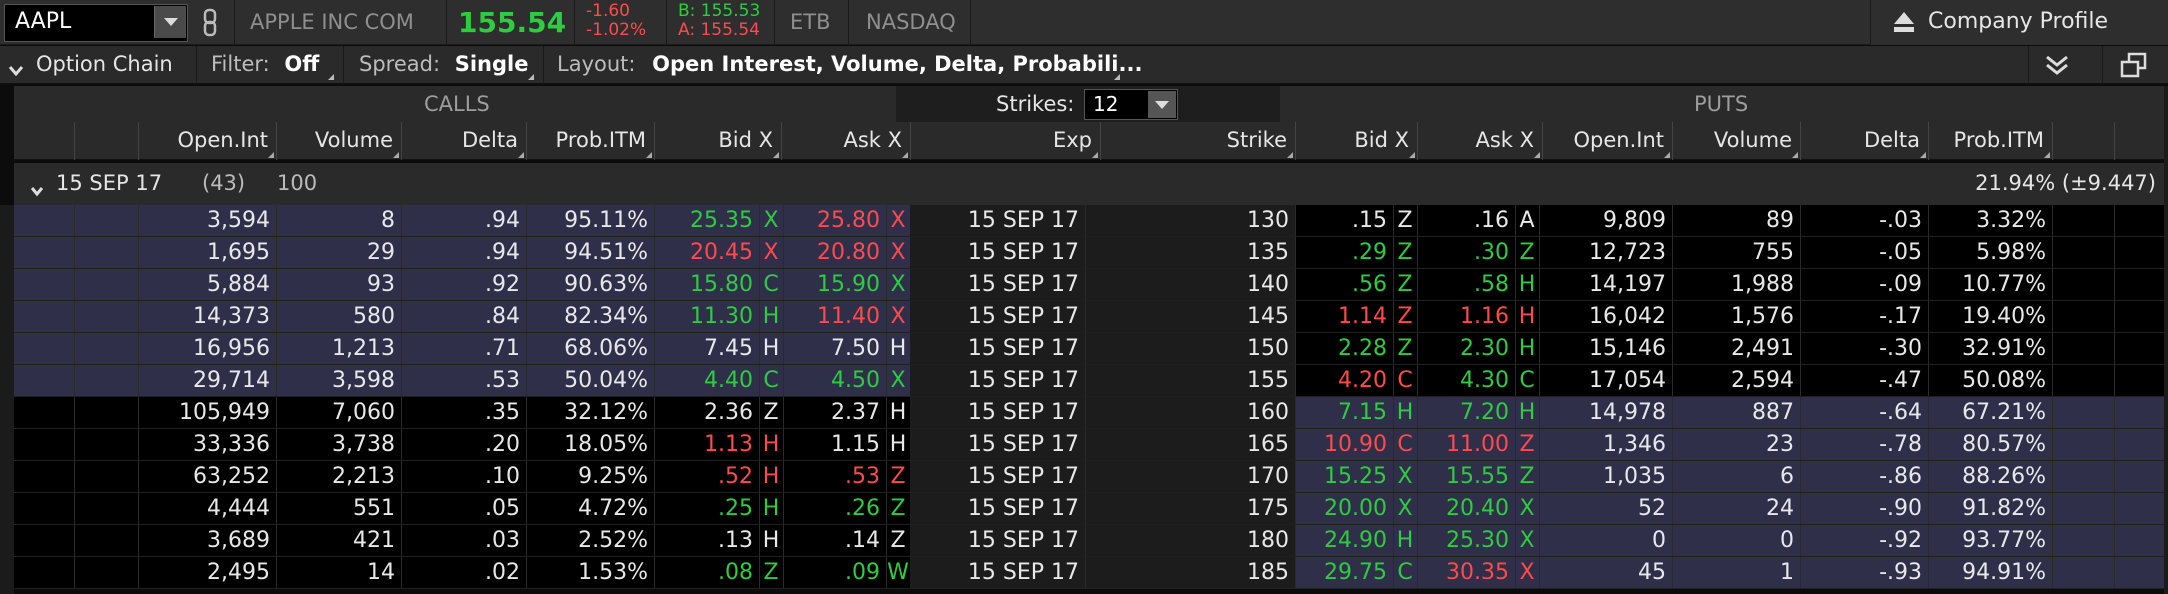 Image resolution: width=2168 pixels, height=594 pixels. What do you see at coordinates (1466, 285) in the screenshot?
I see `cell-put-ask: .58` at bounding box center [1466, 285].